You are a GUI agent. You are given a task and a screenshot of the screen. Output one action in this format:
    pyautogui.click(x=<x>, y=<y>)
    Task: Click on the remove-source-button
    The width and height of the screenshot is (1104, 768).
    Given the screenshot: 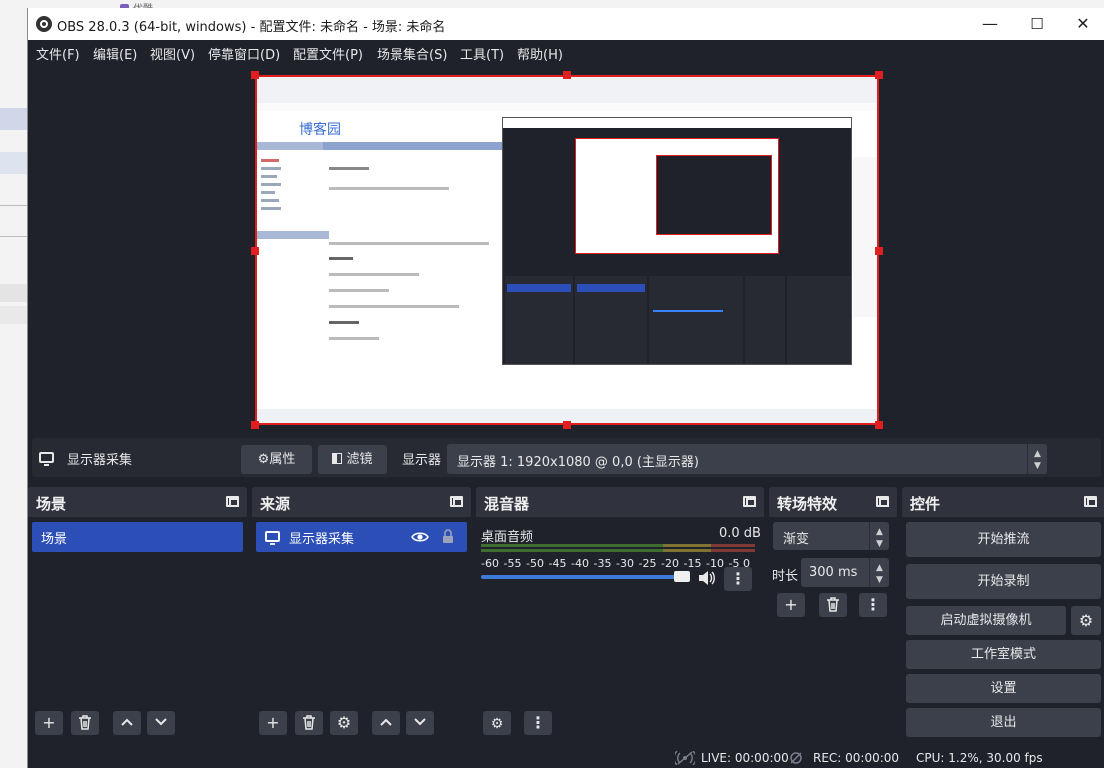 What is the action you would take?
    pyautogui.click(x=309, y=723)
    